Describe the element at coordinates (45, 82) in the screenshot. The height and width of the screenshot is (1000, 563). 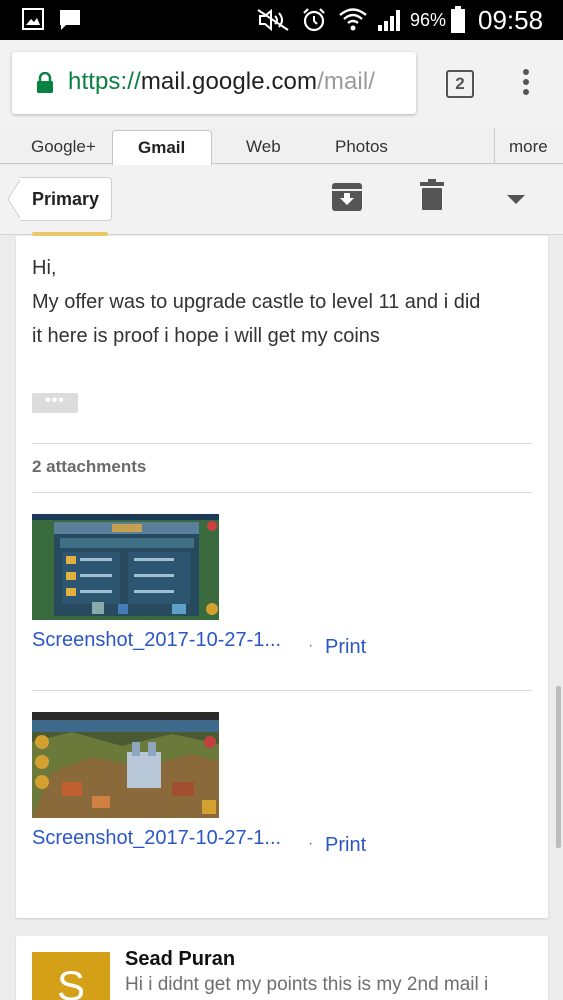
I see `lock-icon` at that location.